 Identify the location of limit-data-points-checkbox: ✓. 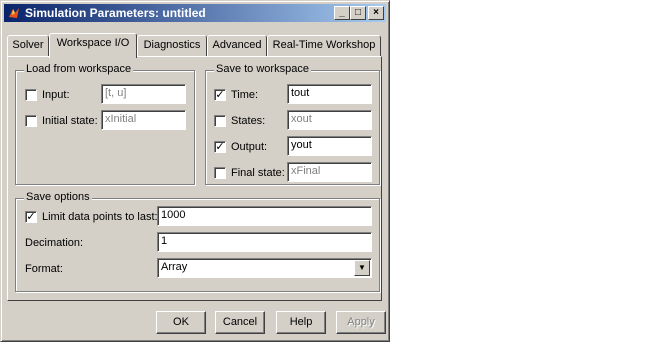
(31, 217).